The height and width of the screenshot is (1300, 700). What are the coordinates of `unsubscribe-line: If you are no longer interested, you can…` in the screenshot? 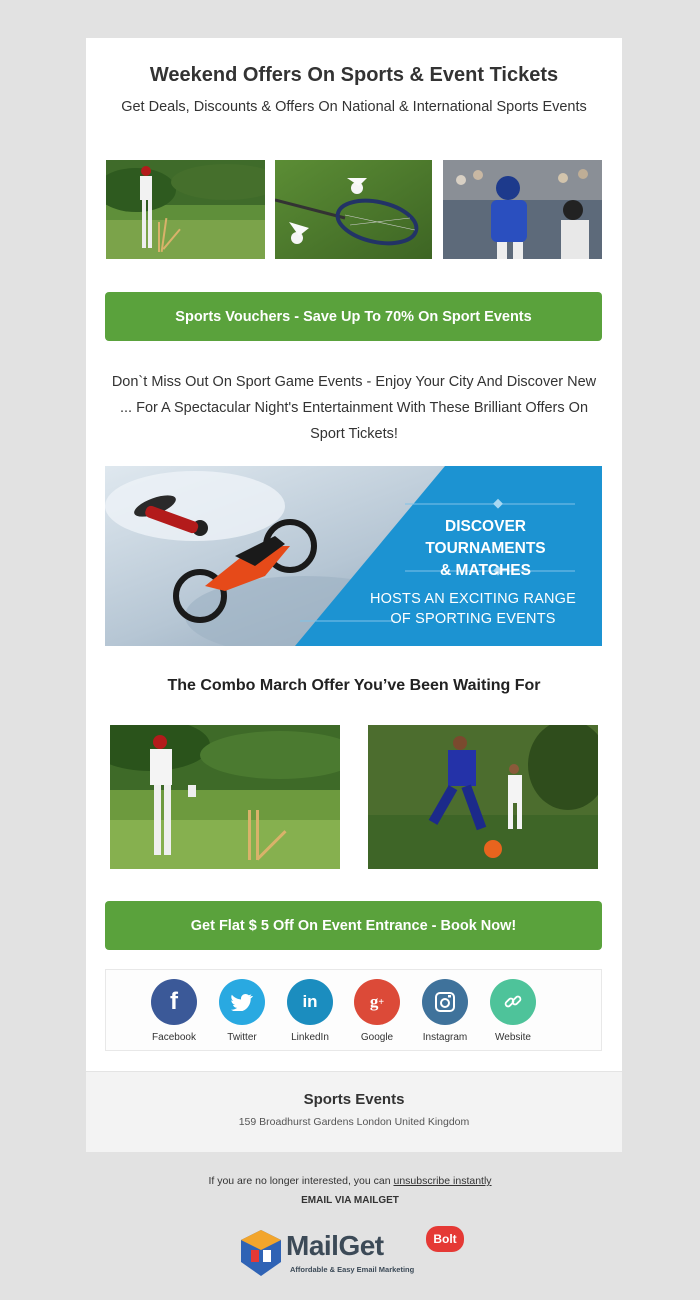 It's located at (350, 1181).